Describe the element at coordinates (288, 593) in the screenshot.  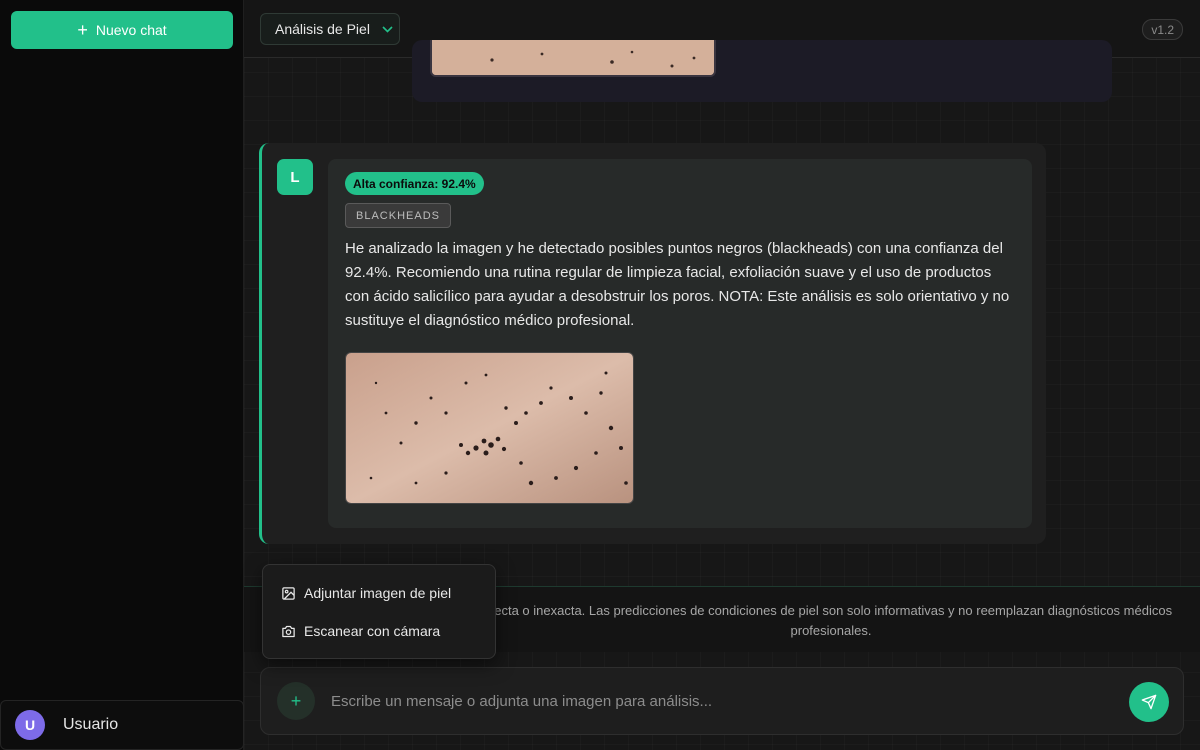
I see `image-icon` at that location.